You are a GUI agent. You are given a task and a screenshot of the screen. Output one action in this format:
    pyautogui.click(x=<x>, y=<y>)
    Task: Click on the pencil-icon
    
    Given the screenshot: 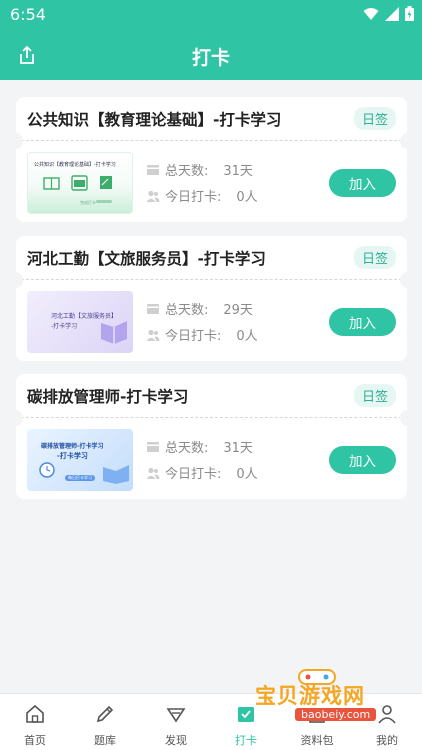 What is the action you would take?
    pyautogui.click(x=105, y=714)
    